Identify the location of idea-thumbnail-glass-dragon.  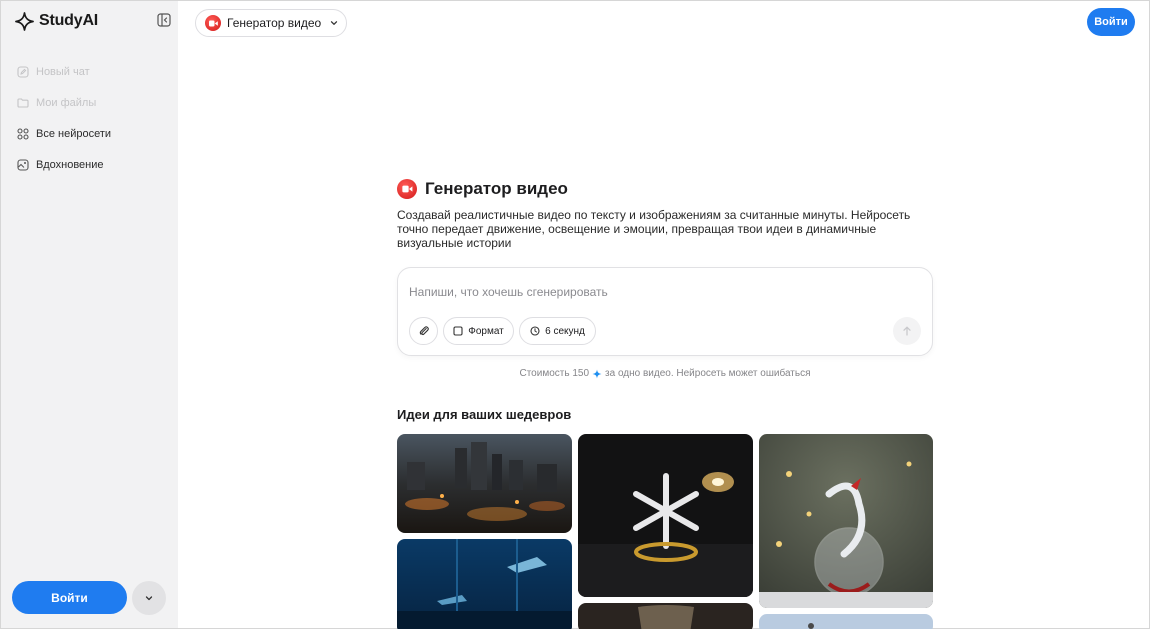
(846, 521).